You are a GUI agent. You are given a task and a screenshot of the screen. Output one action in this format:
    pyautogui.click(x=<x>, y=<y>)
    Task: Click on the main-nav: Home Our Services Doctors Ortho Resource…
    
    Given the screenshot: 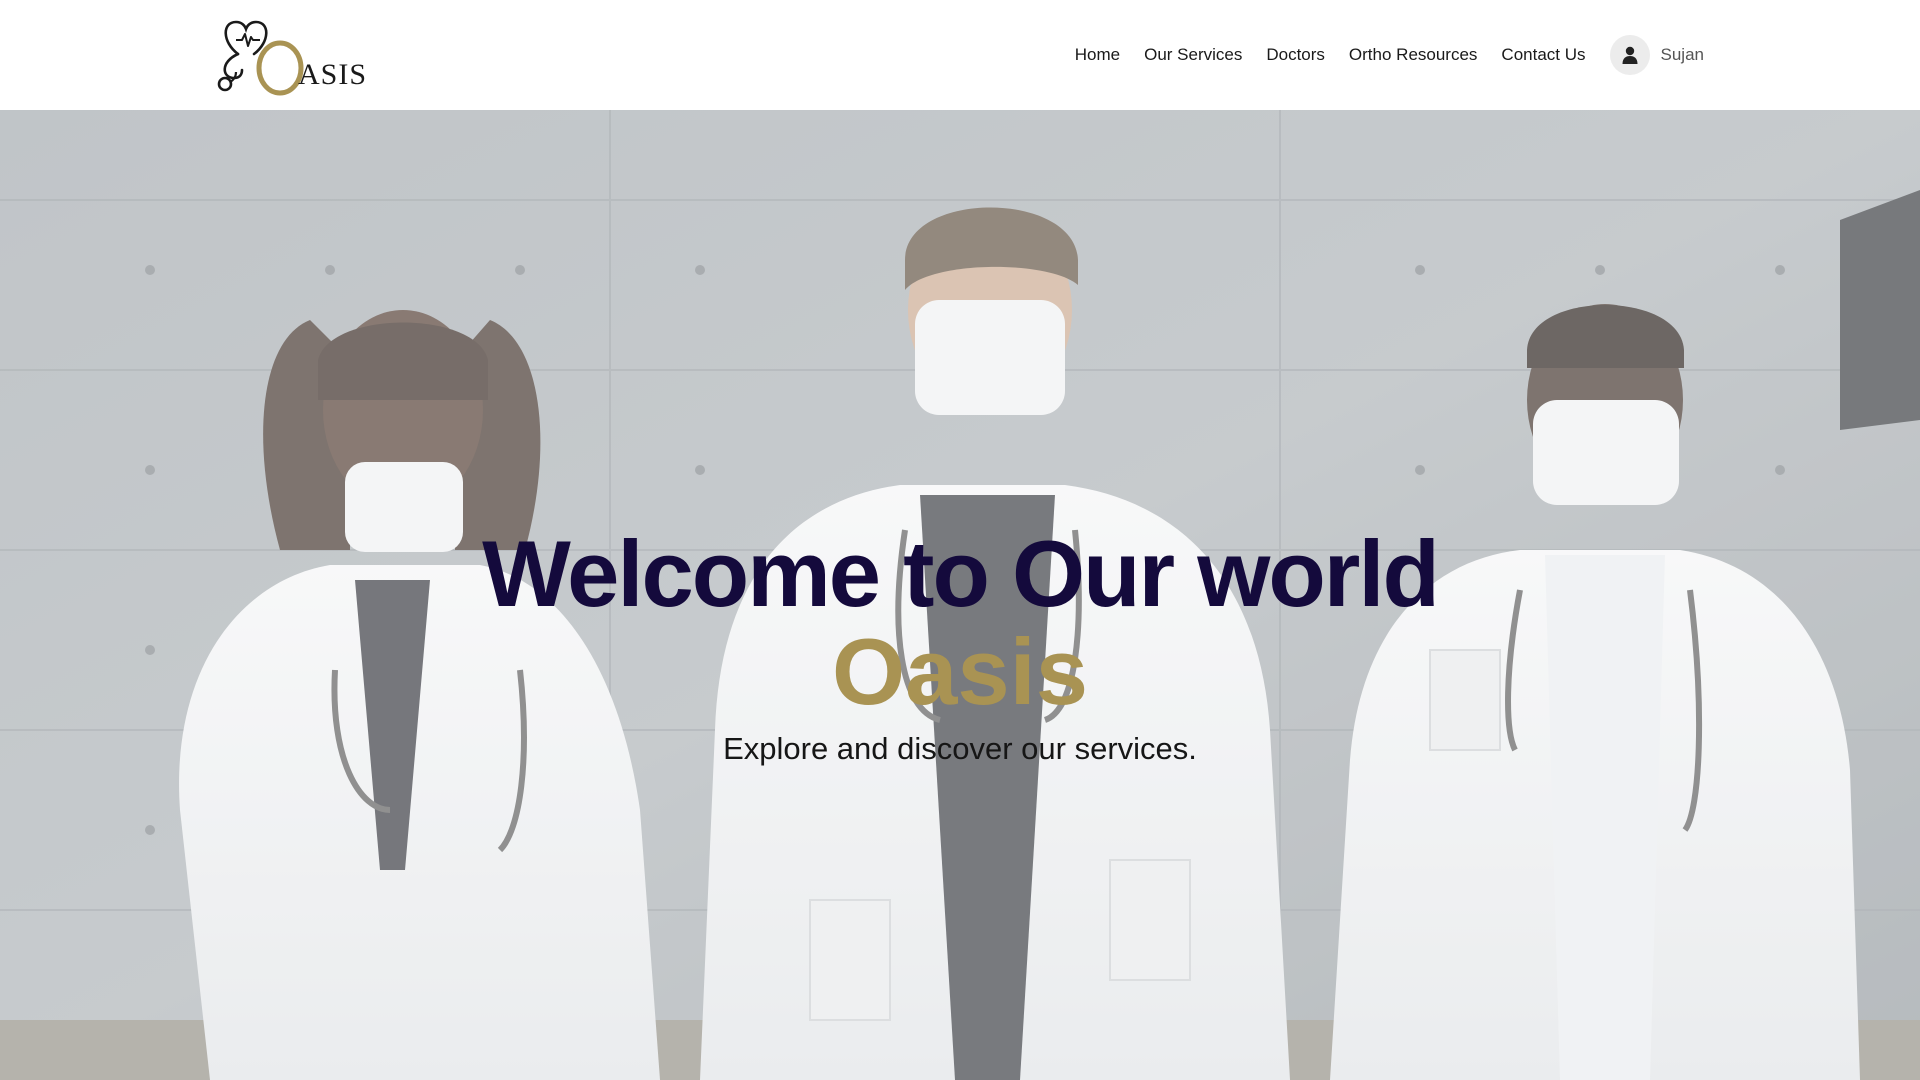 What is the action you would take?
    pyautogui.click(x=1377, y=55)
    